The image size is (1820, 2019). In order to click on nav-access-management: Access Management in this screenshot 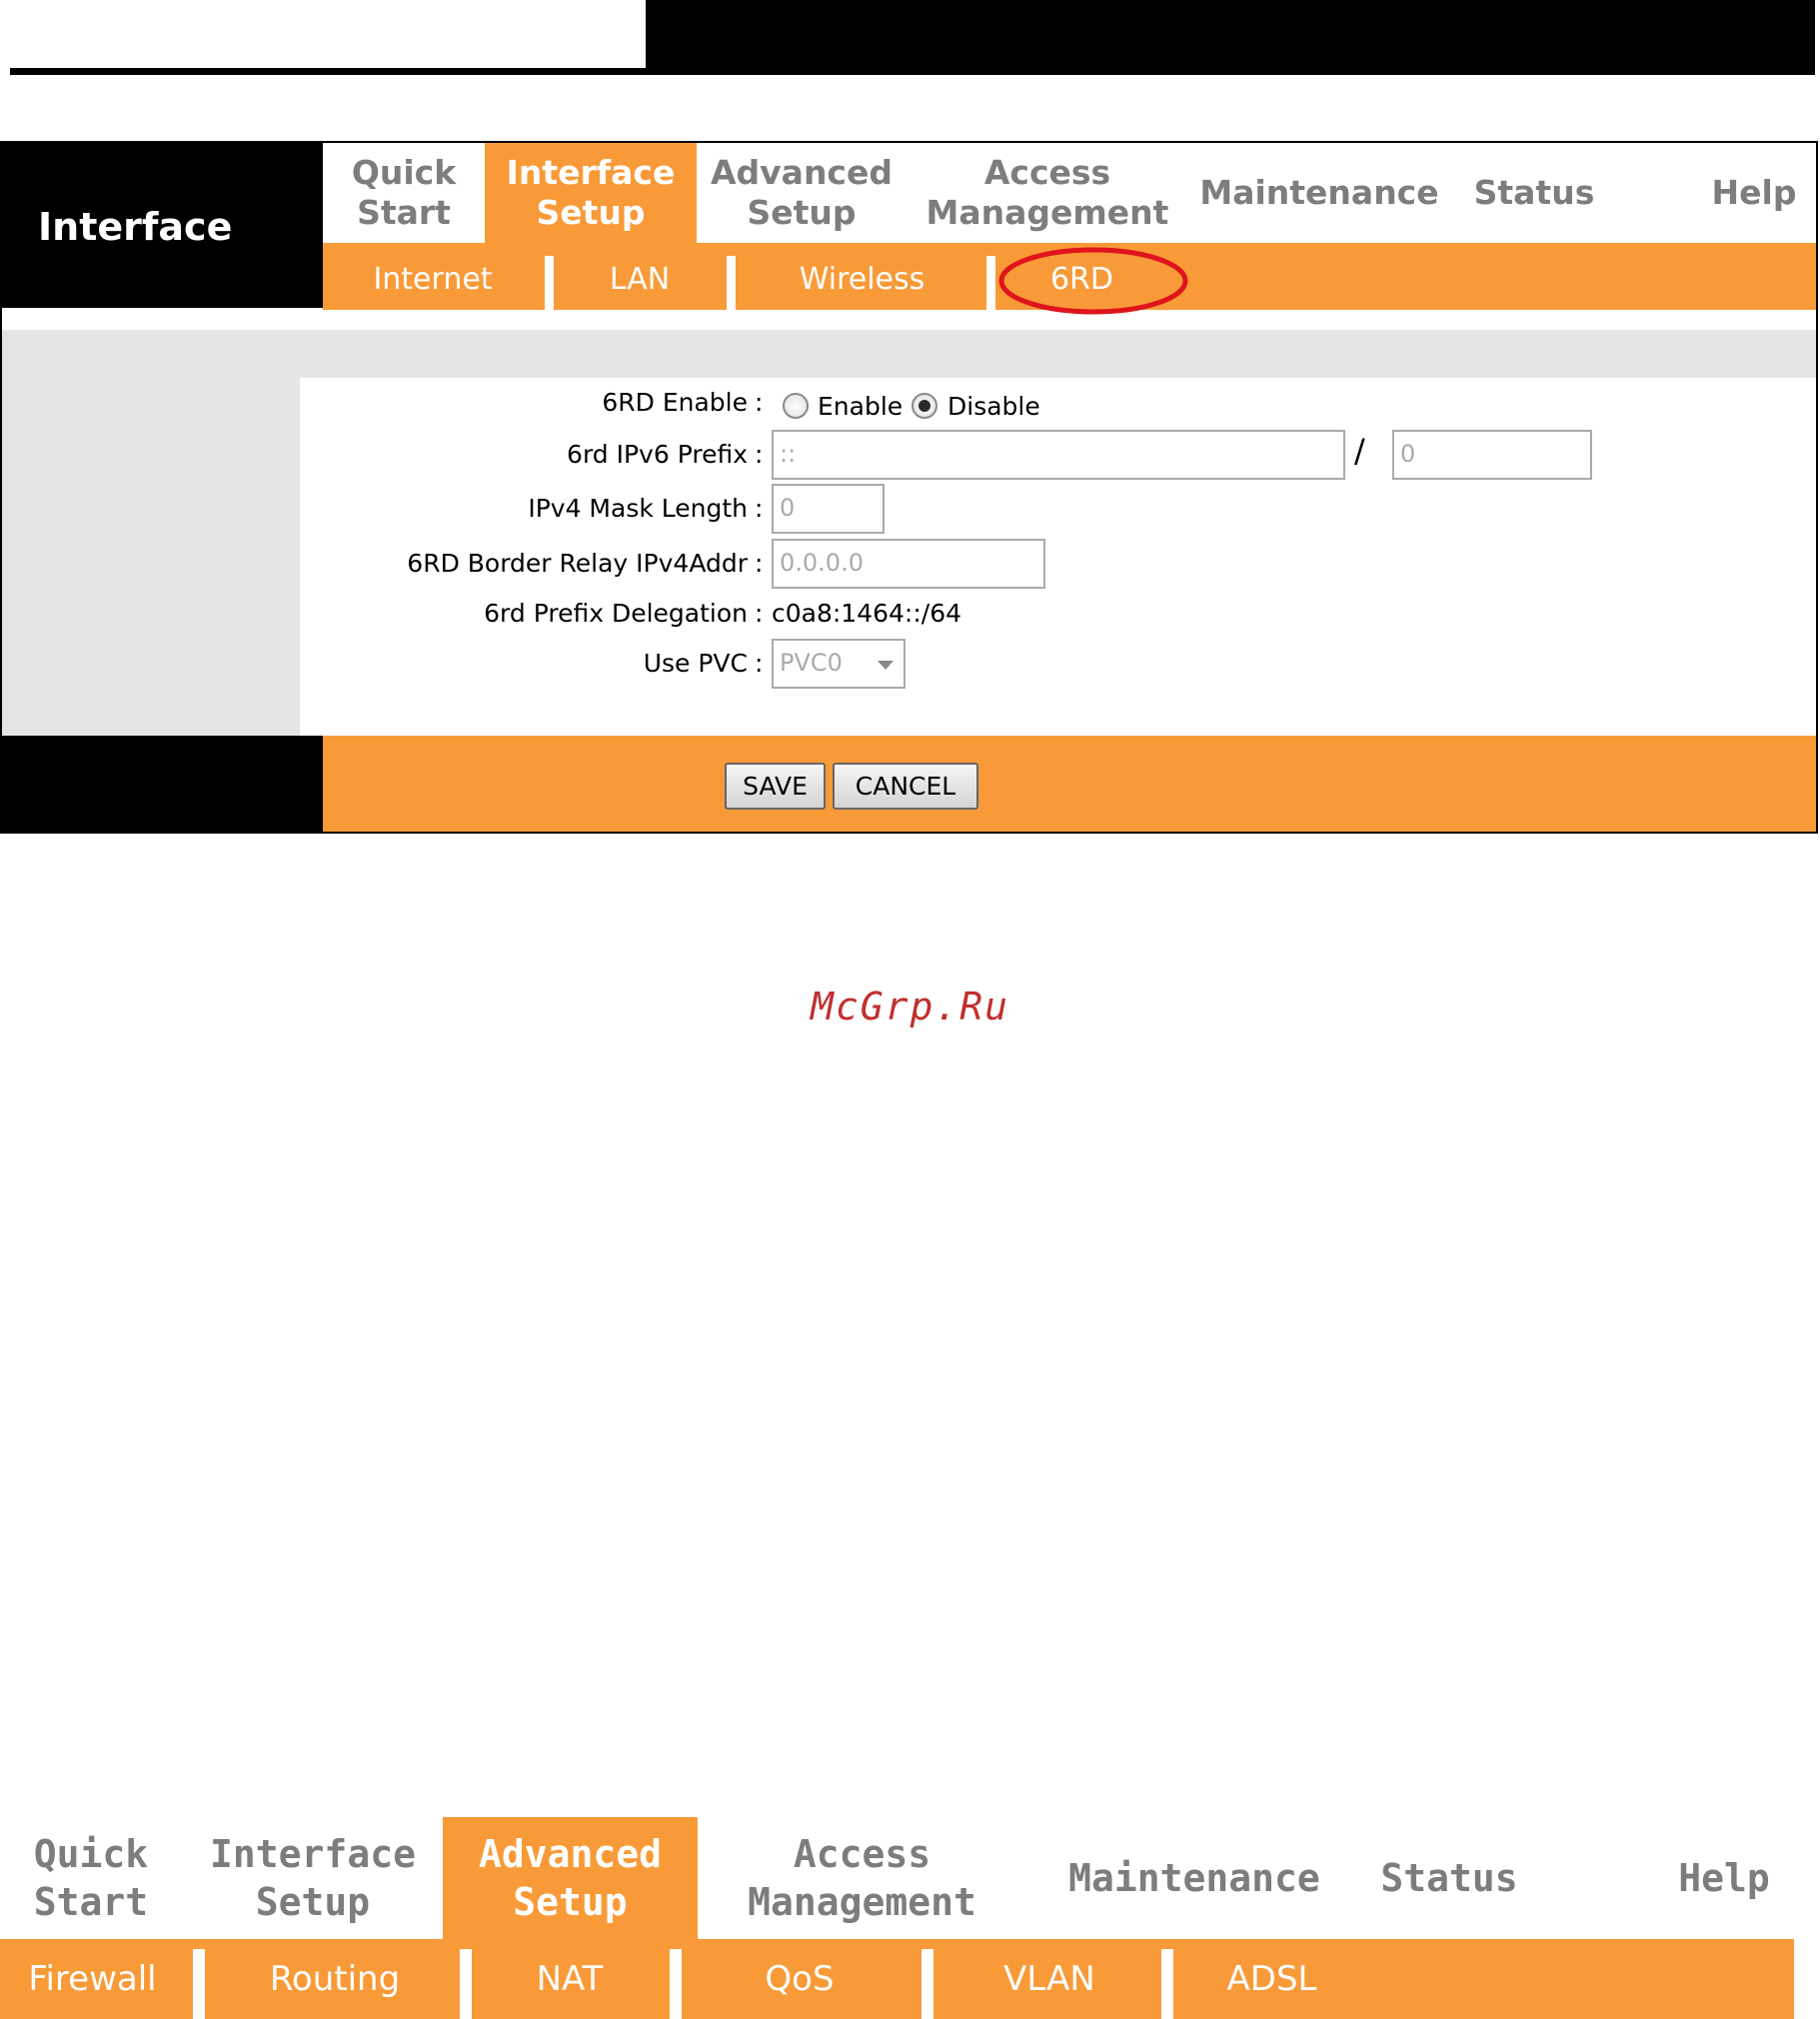, I will do `click(1047, 193)`.